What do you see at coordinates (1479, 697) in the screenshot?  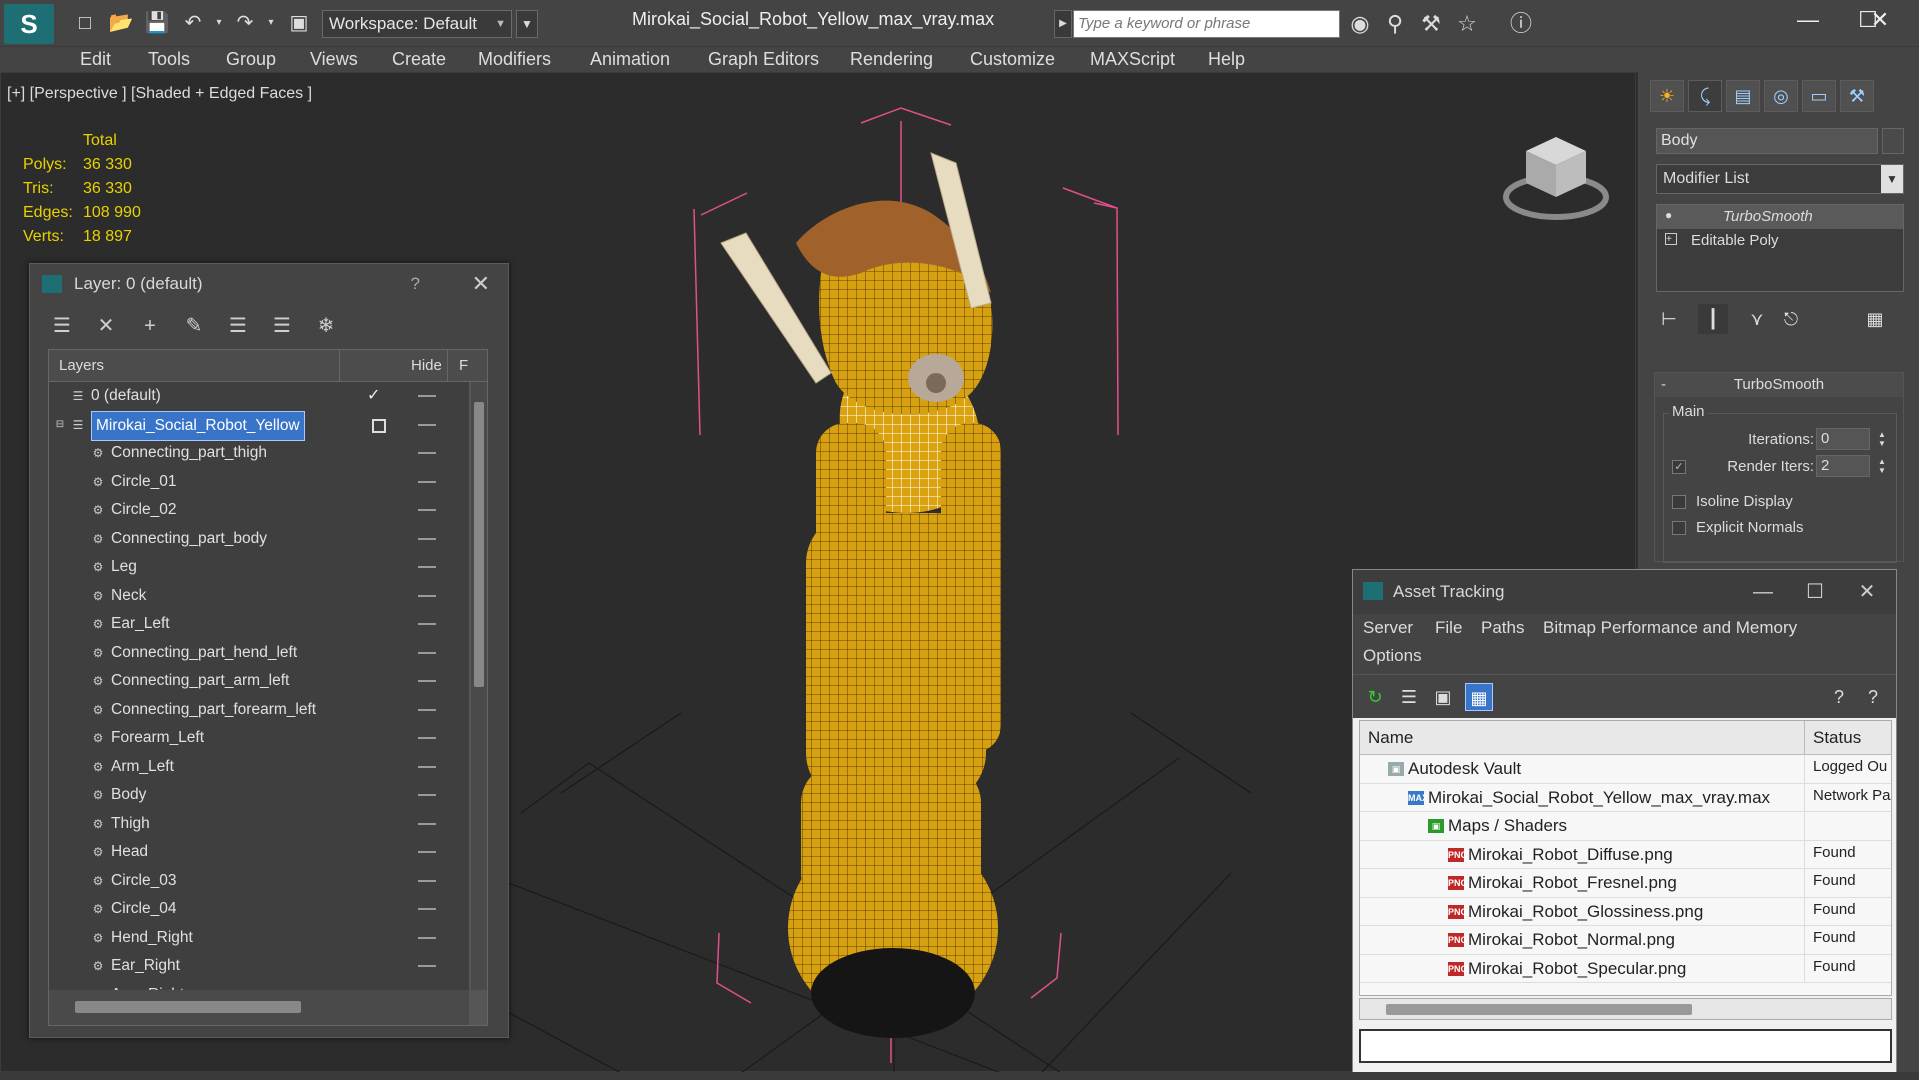 I see `table-view-icon: ▦` at bounding box center [1479, 697].